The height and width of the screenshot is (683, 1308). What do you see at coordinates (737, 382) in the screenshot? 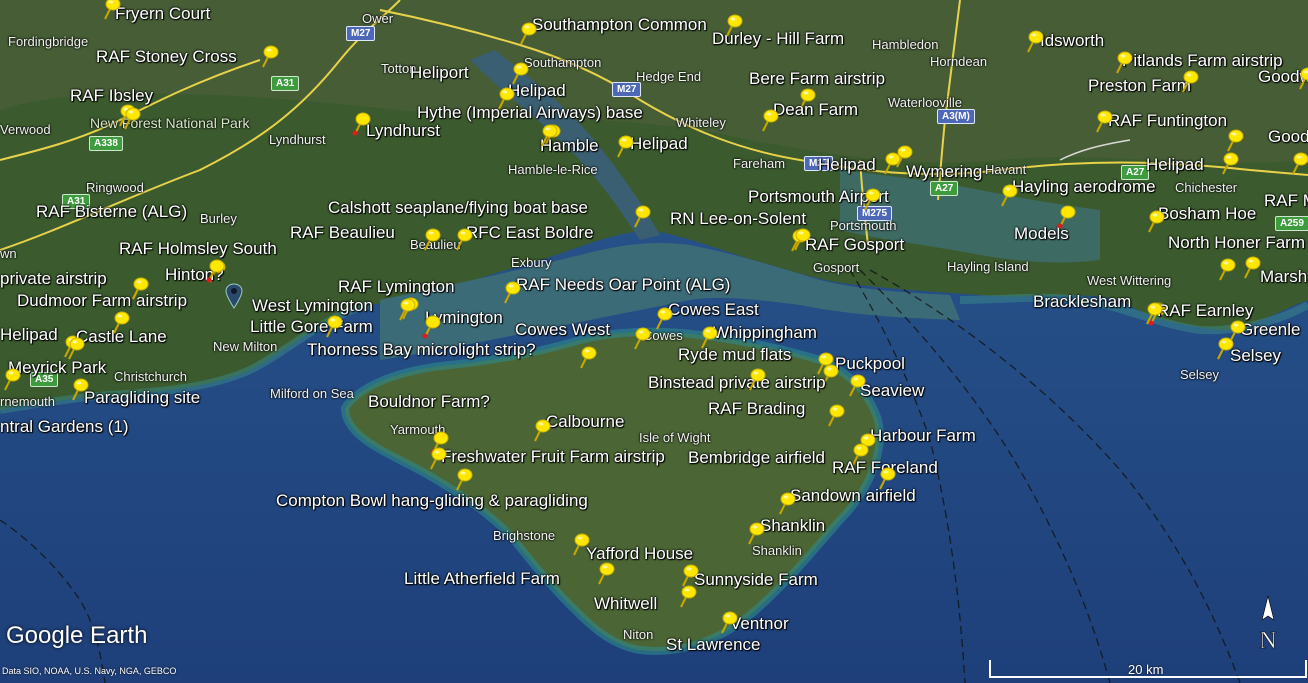
I see `placemark-label: Binstead private airstrip` at bounding box center [737, 382].